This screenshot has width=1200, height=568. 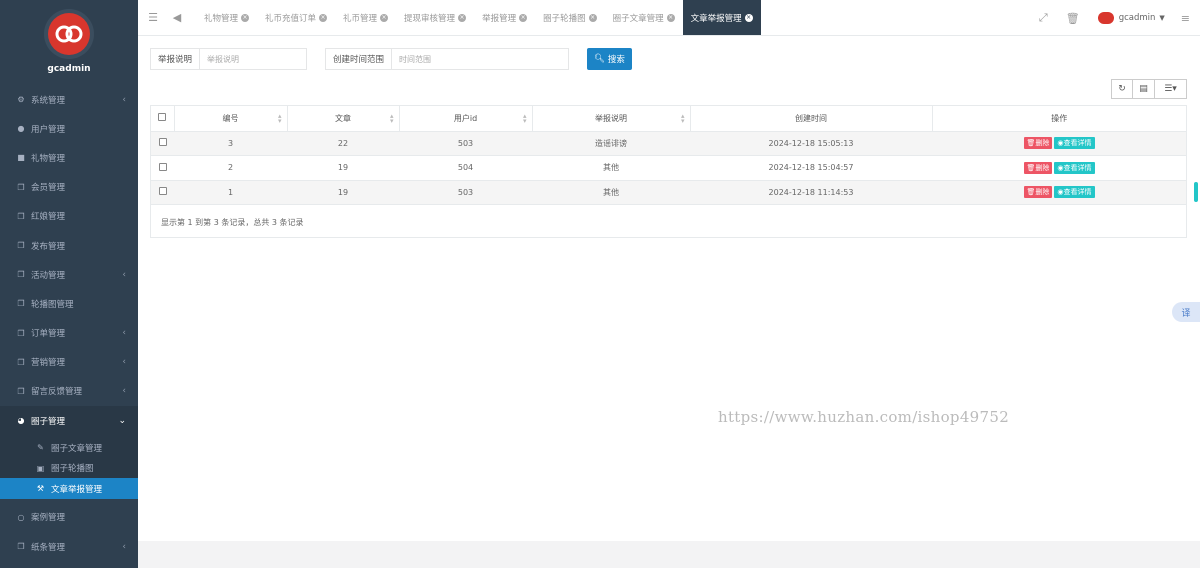 I want to click on cell-id: 3, so click(x=230, y=143).